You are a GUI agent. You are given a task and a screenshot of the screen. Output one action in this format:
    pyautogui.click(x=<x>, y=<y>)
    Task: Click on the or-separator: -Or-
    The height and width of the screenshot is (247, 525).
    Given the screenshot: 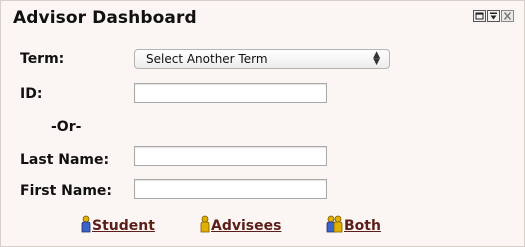 What is the action you would take?
    pyautogui.click(x=66, y=127)
    